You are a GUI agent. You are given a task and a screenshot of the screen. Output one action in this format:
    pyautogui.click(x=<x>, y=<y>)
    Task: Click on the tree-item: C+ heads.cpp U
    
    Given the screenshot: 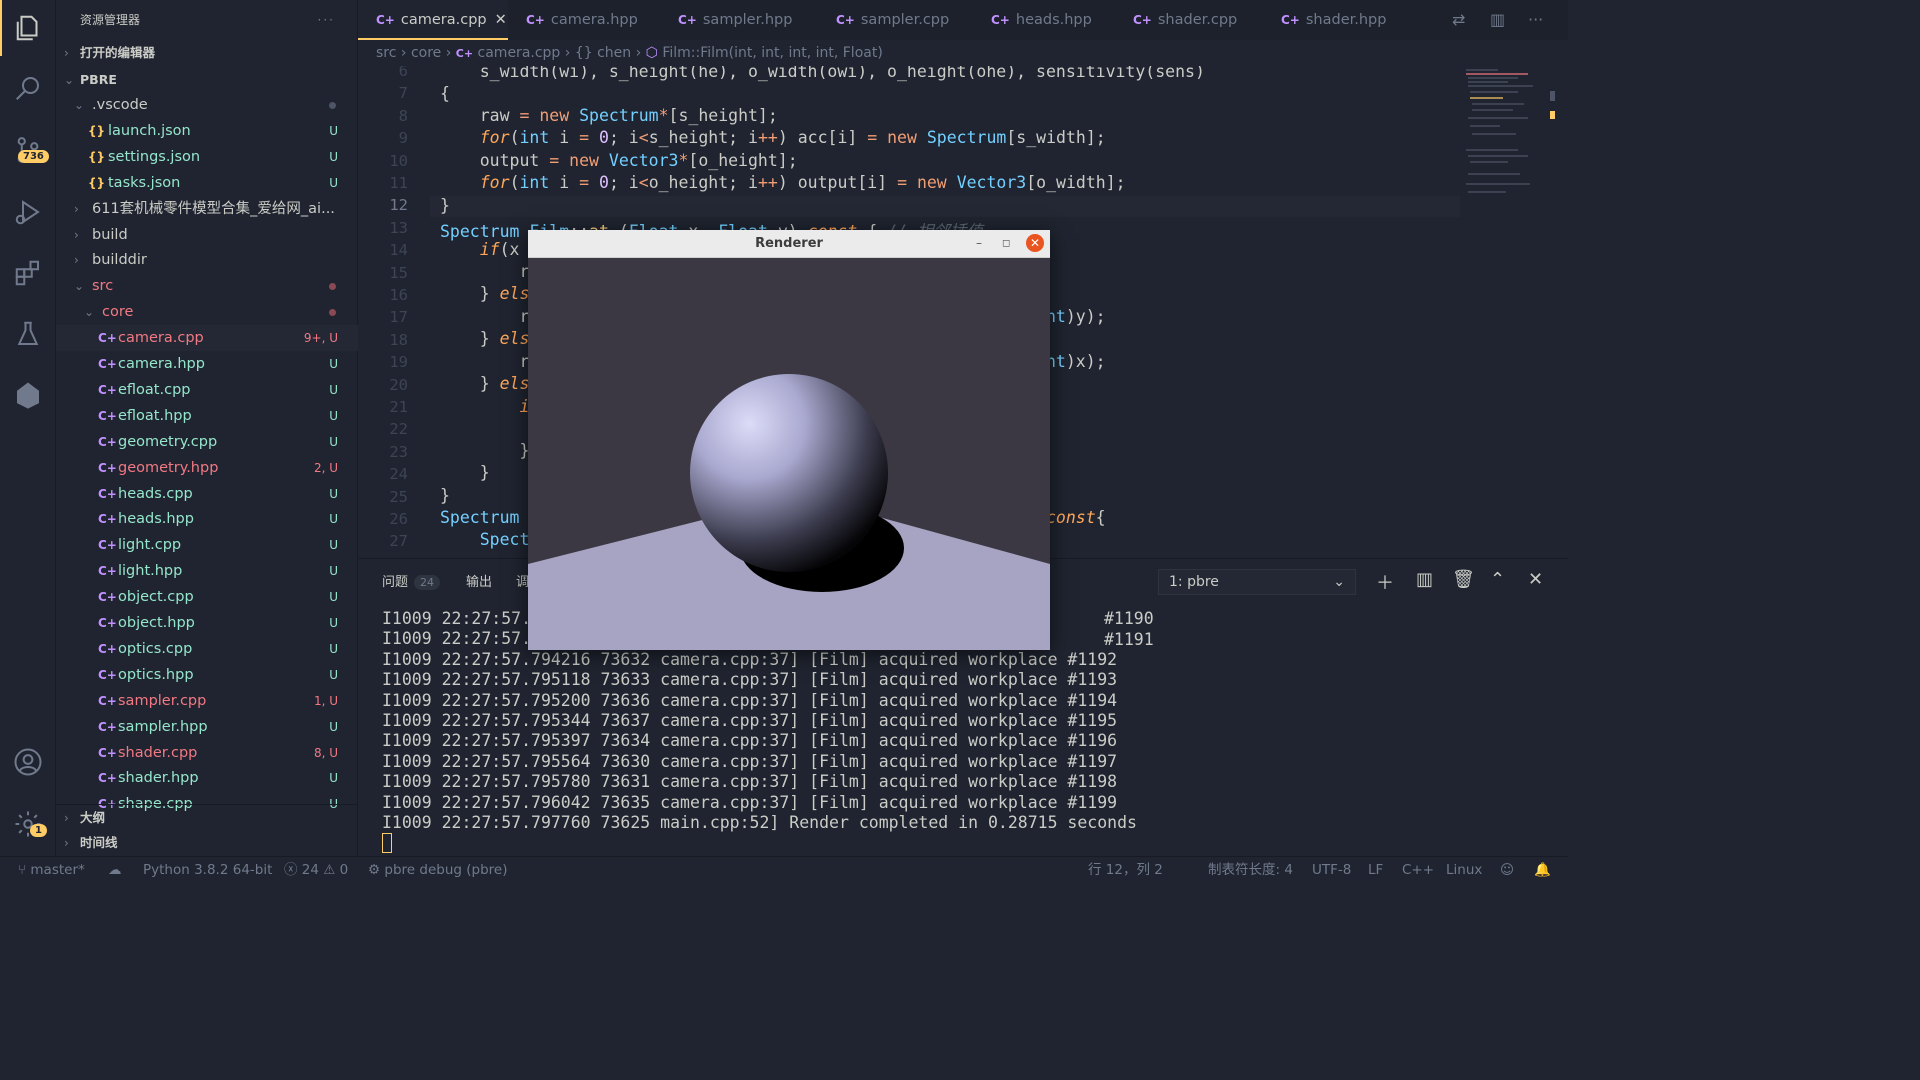 What is the action you would take?
    pyautogui.click(x=207, y=494)
    